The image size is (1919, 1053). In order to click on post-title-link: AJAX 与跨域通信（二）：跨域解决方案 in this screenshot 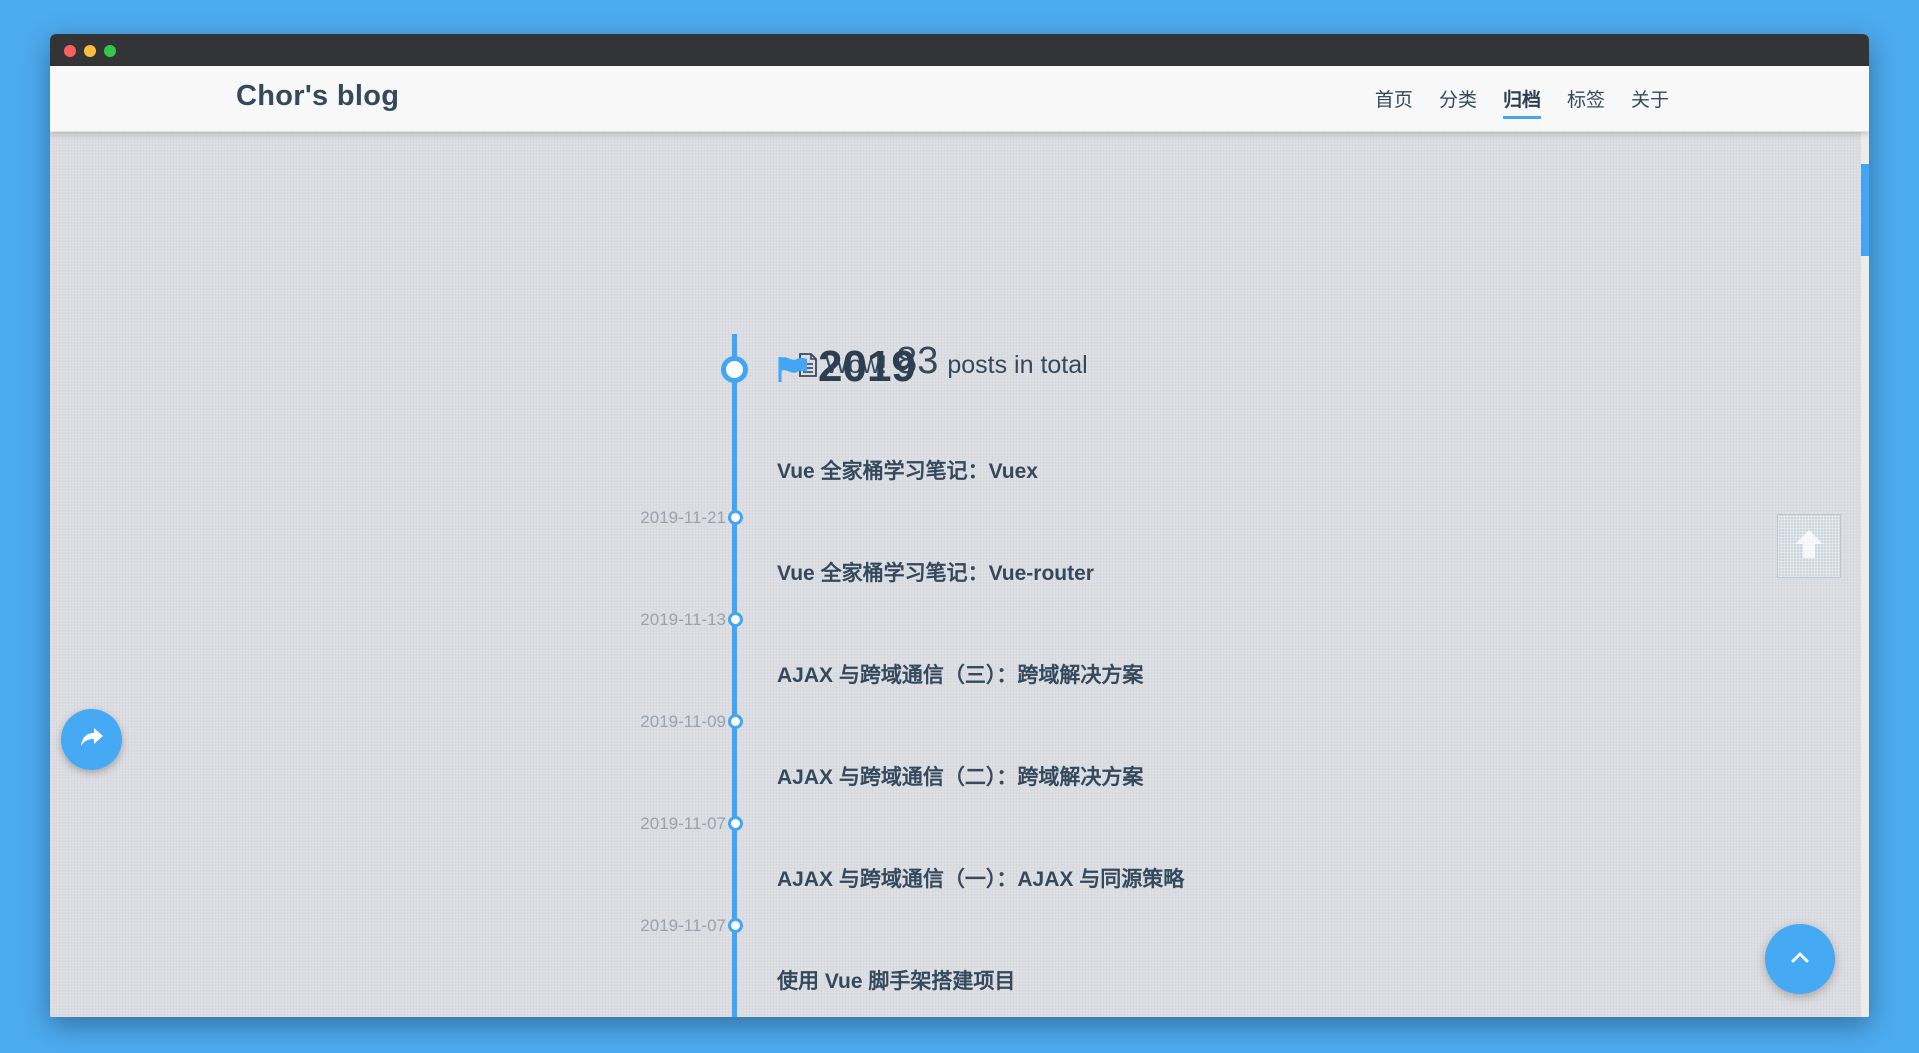, I will do `click(960, 776)`.